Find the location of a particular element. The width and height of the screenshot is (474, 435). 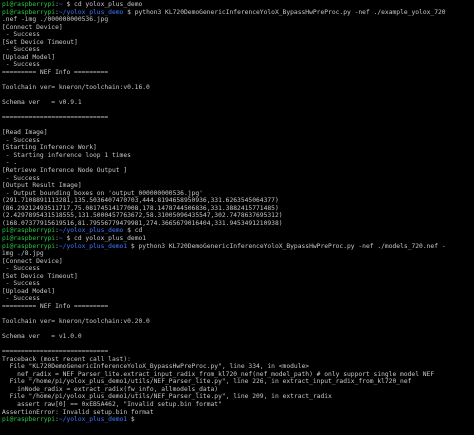

output-line: .nef -img ./000000000536.jpg is located at coordinates (237, 20).